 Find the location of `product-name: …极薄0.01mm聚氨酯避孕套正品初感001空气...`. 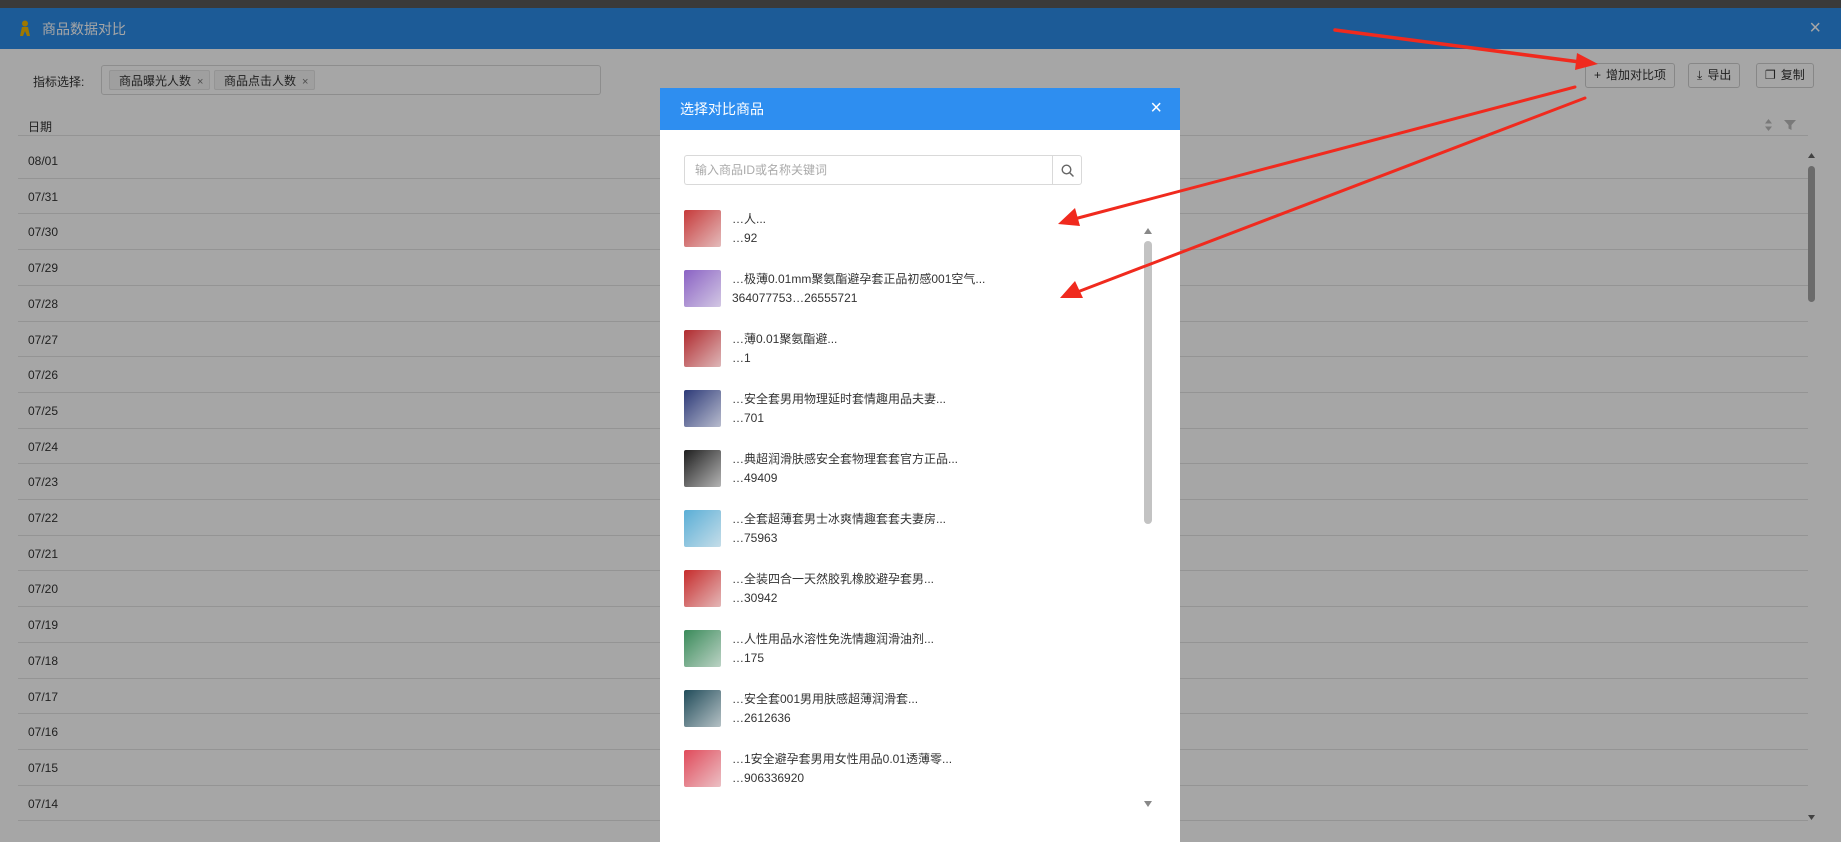

product-name: …极薄0.01mm聚氨酯避孕套正品初感001空气... is located at coordinates (859, 279).